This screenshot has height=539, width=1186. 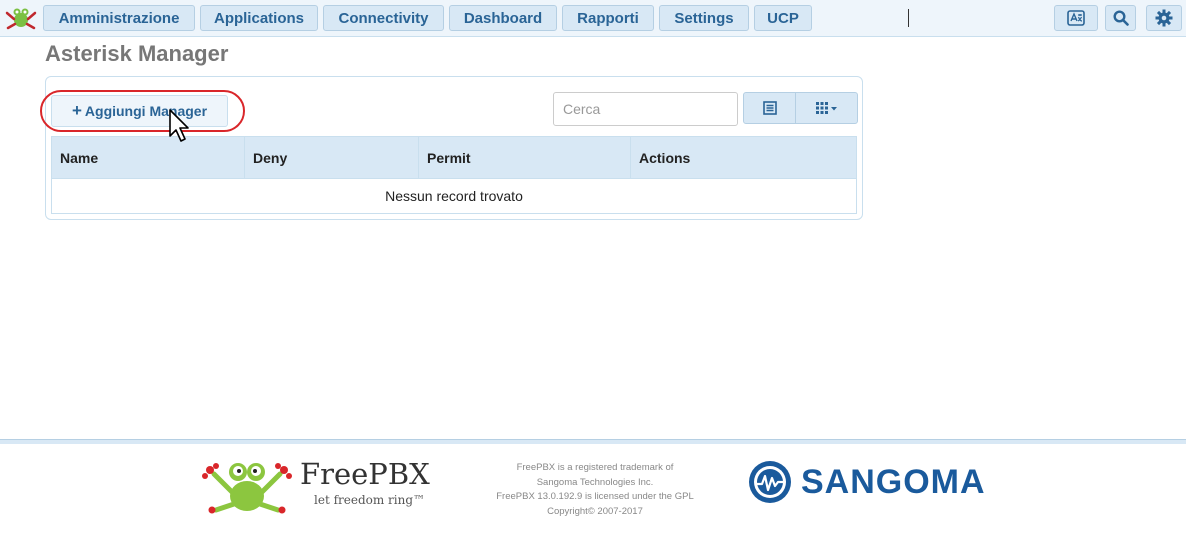 I want to click on language-icon, so click(x=1076, y=18).